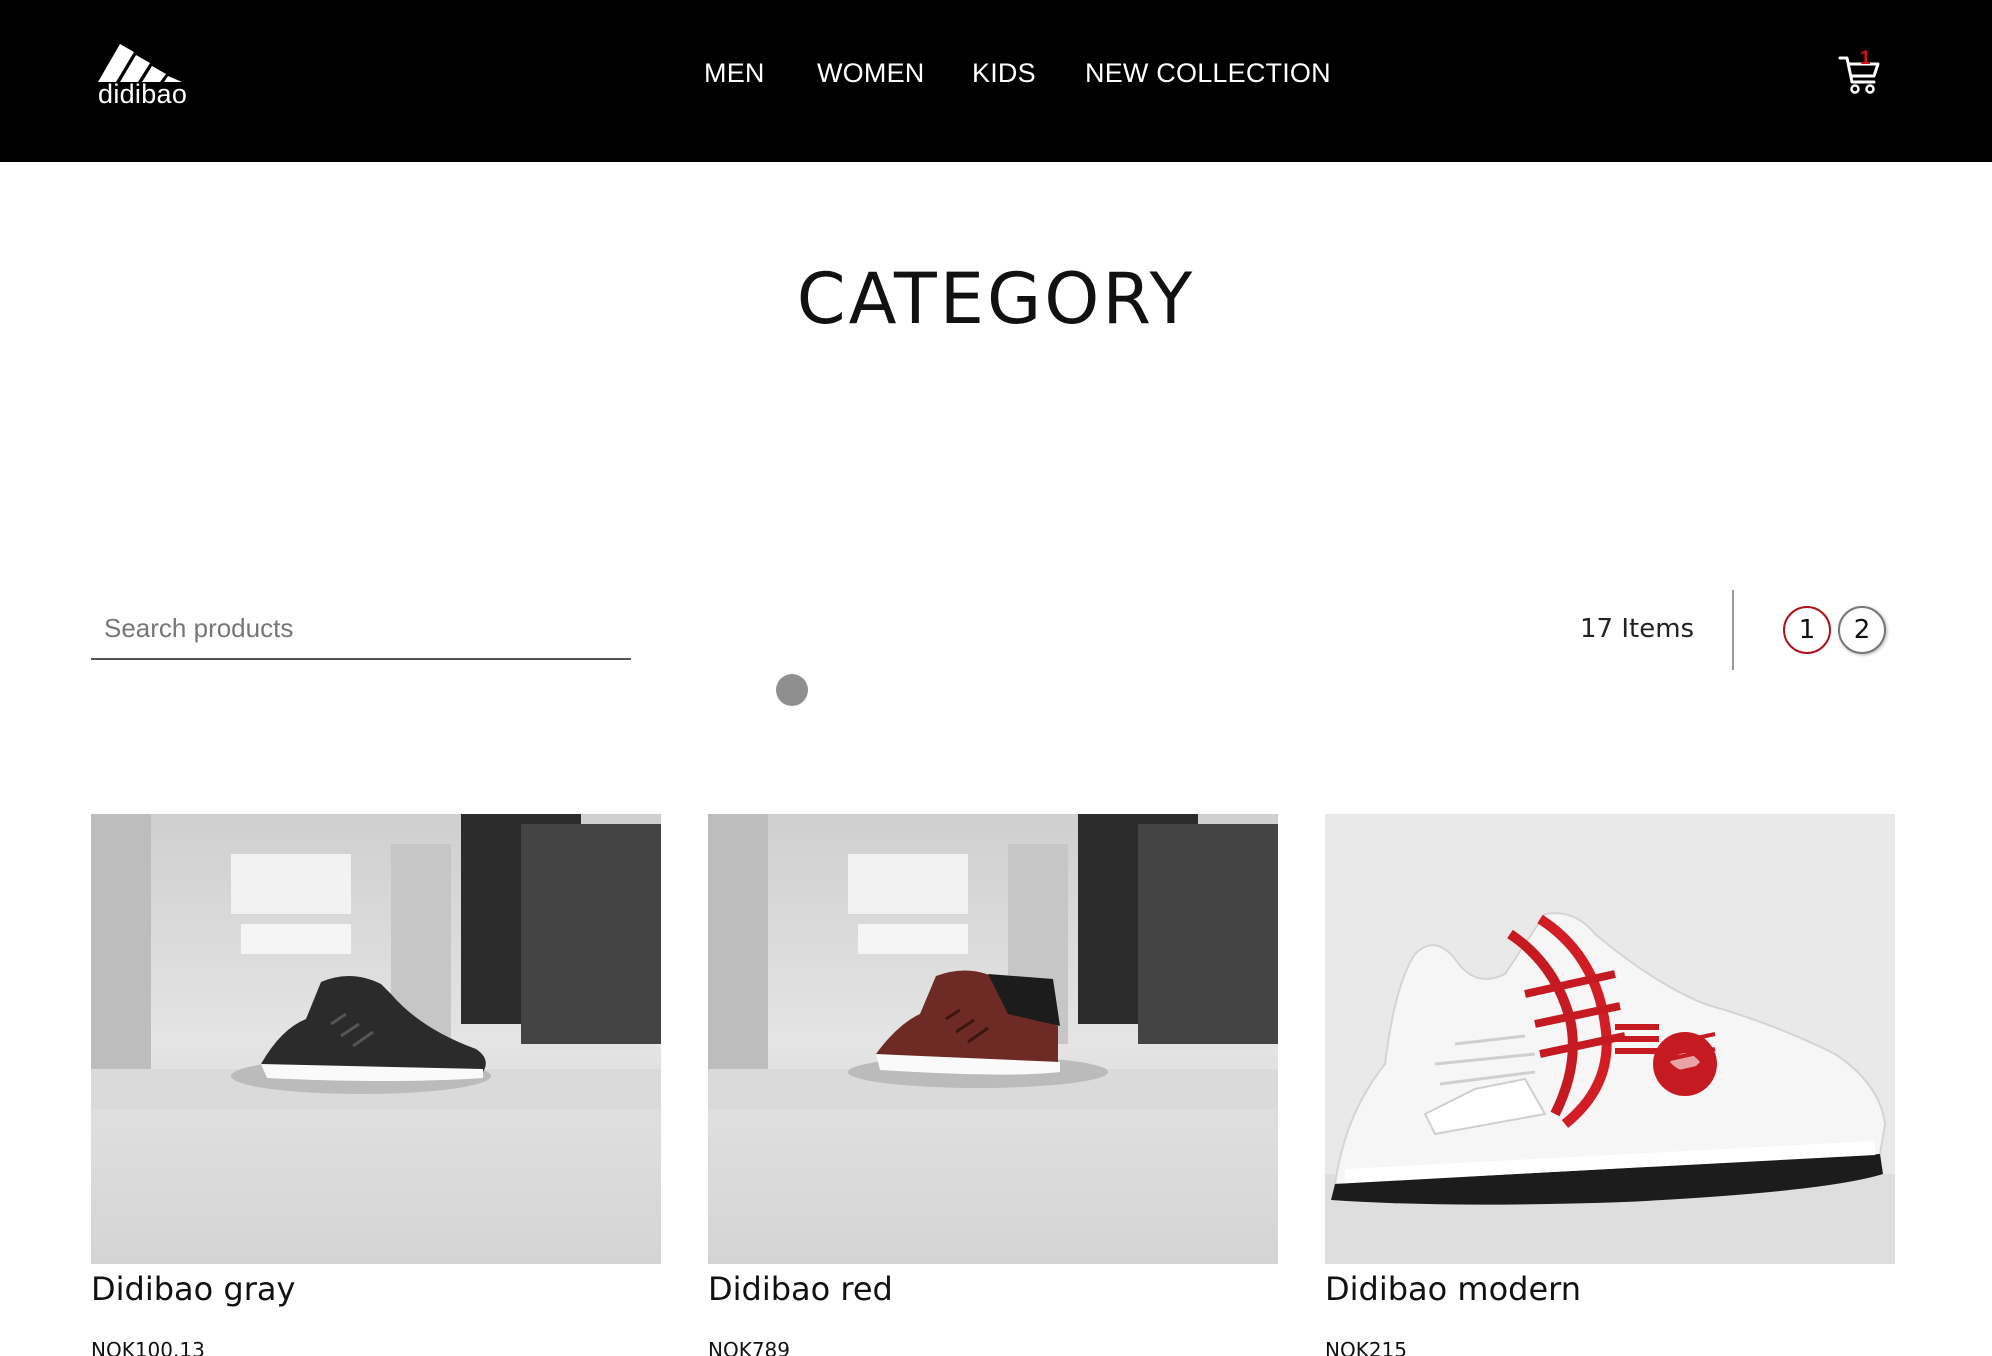 This screenshot has height=1356, width=1992. Describe the element at coordinates (870, 73) in the screenshot. I see `nav-women: WOMEN` at that location.